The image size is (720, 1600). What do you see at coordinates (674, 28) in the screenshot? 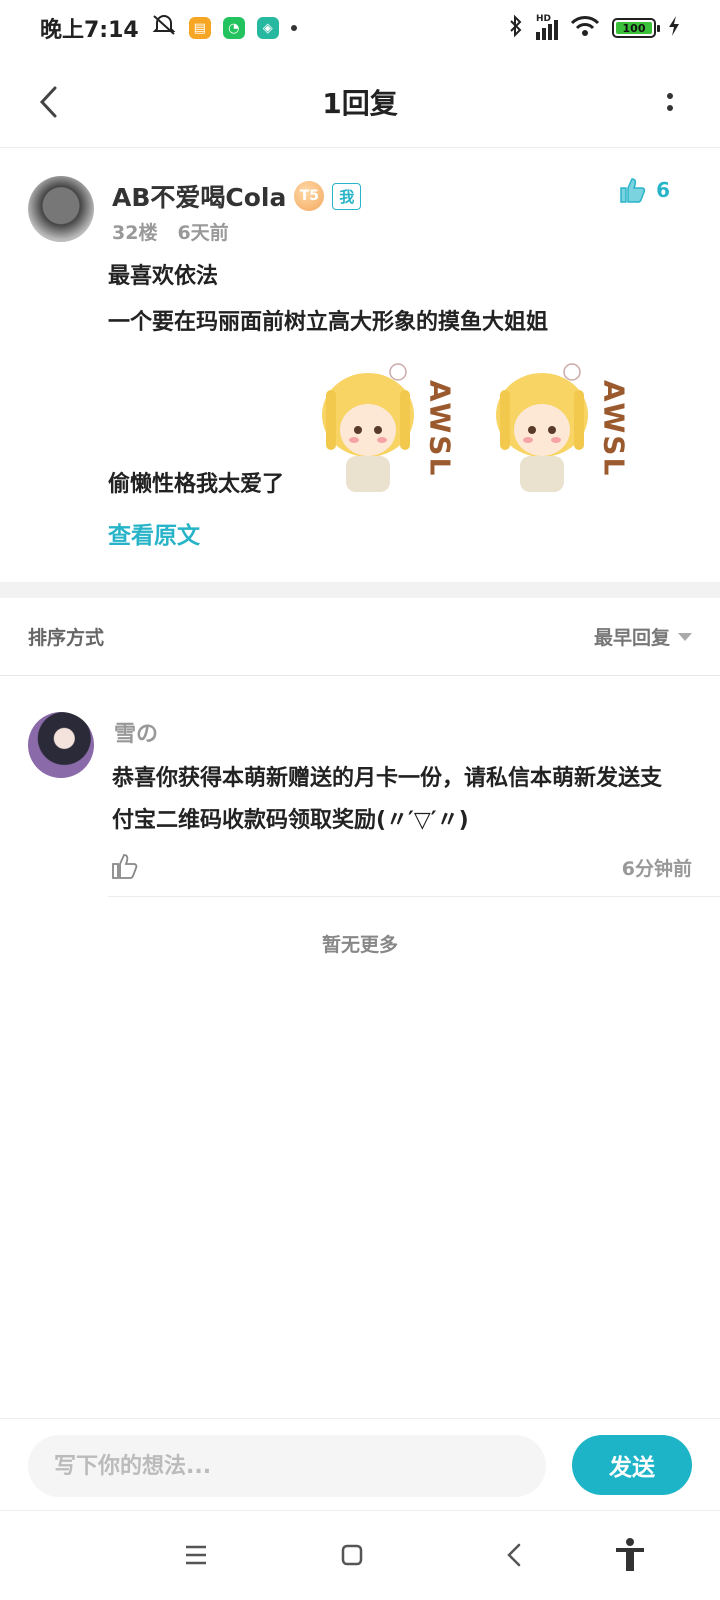
I see `charging-icon` at bounding box center [674, 28].